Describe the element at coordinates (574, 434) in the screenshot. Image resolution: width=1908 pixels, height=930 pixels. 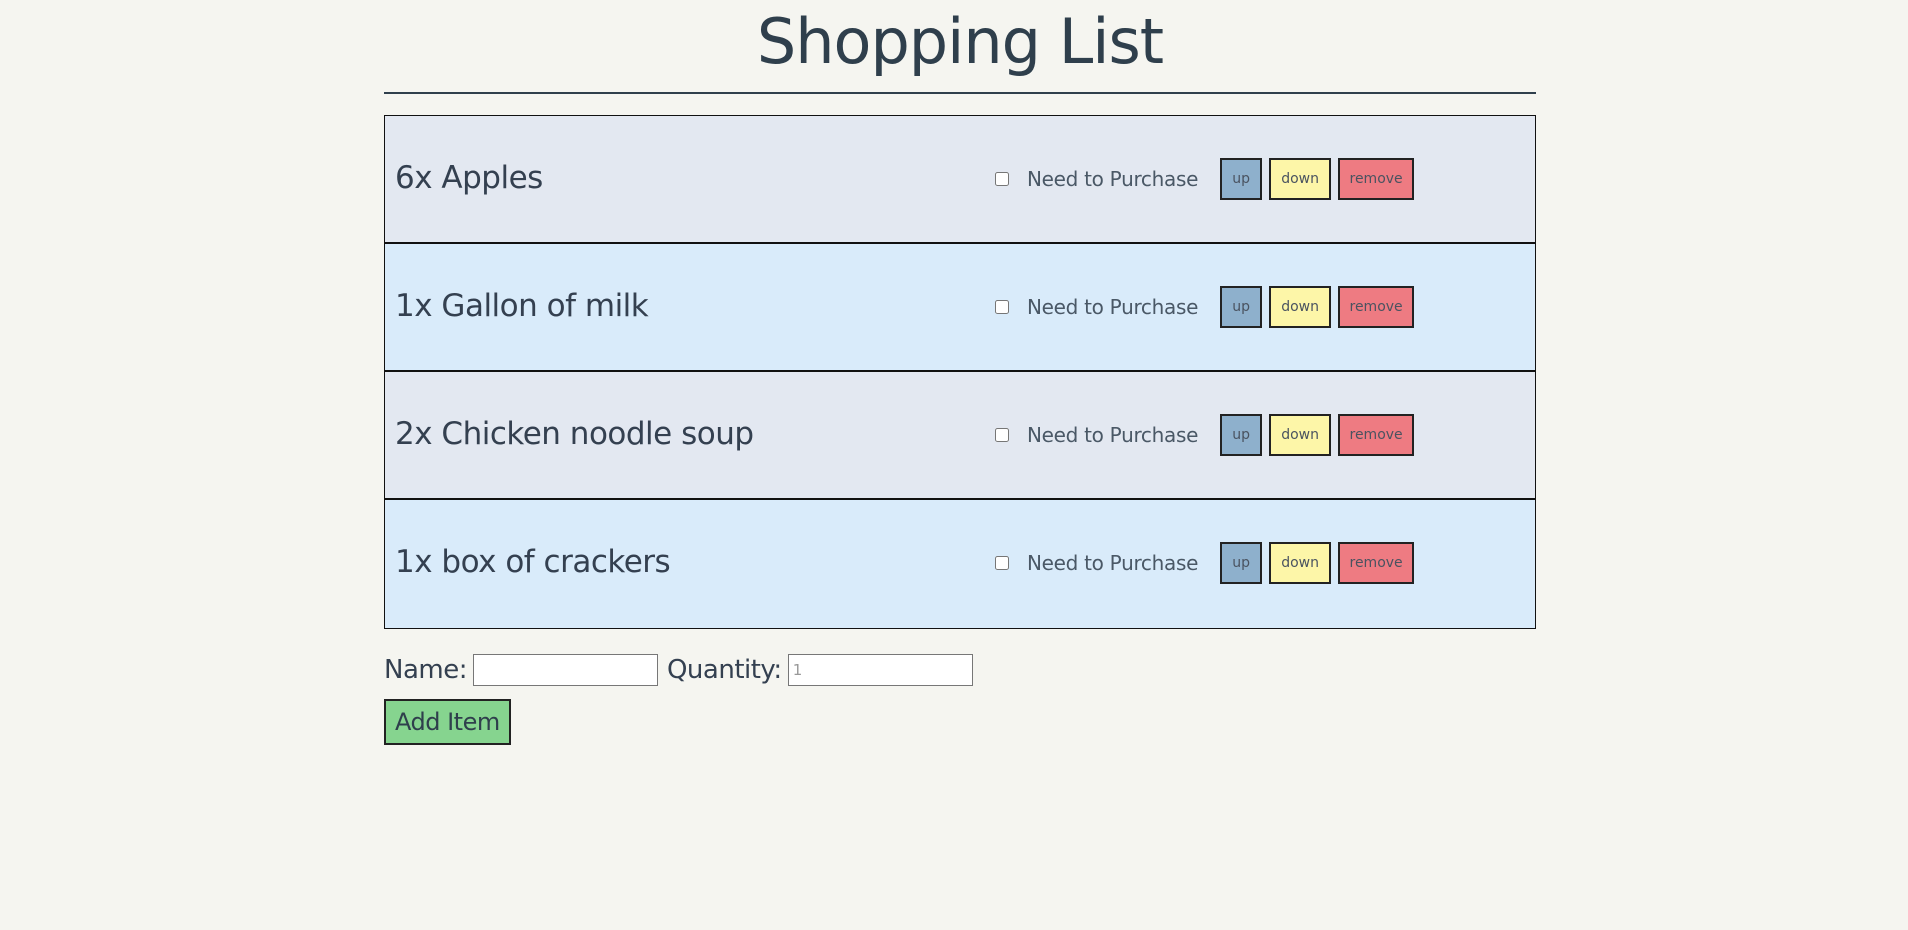
I see `item-text: 2x Chicken noodle soup` at that location.